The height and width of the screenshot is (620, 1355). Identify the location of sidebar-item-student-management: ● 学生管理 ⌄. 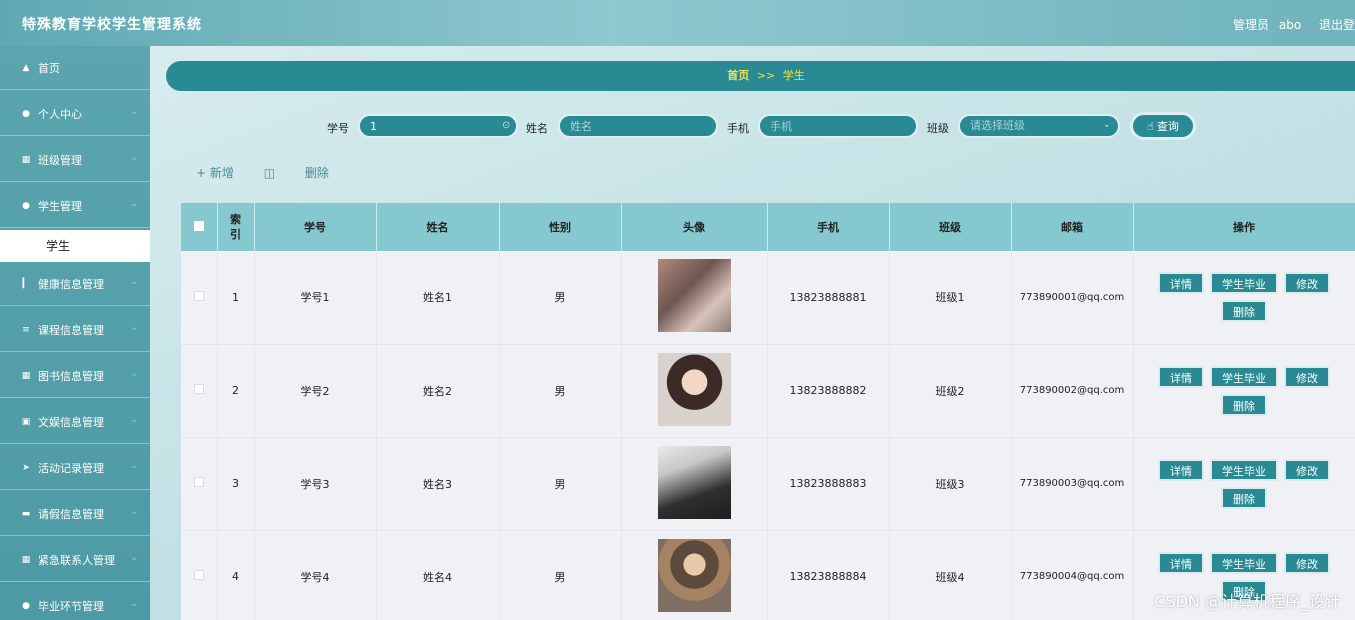
(75, 206).